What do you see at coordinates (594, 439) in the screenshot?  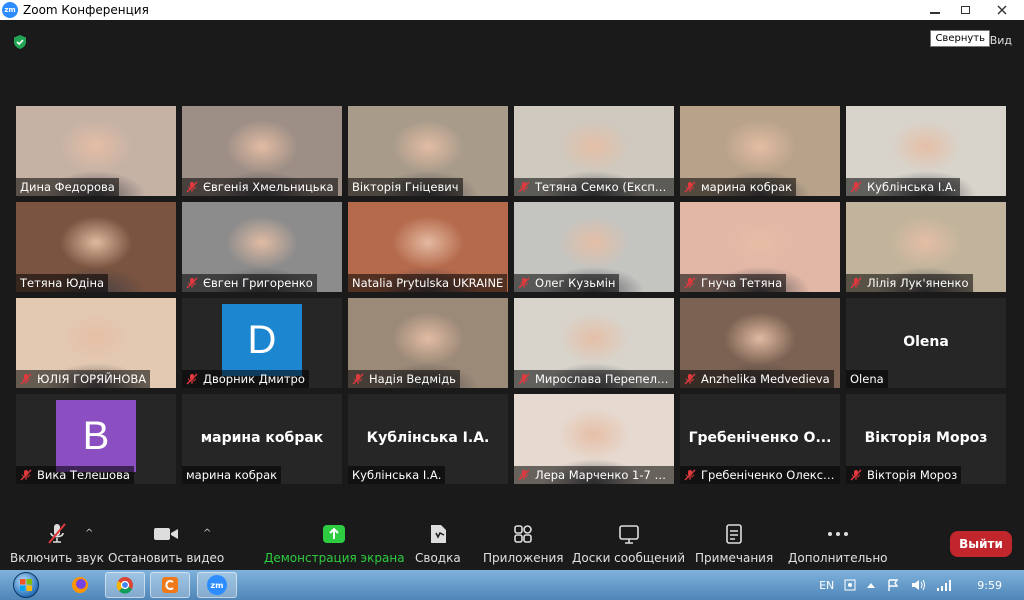 I see `participant-tile: Лера Марченко 1-7 (2)` at bounding box center [594, 439].